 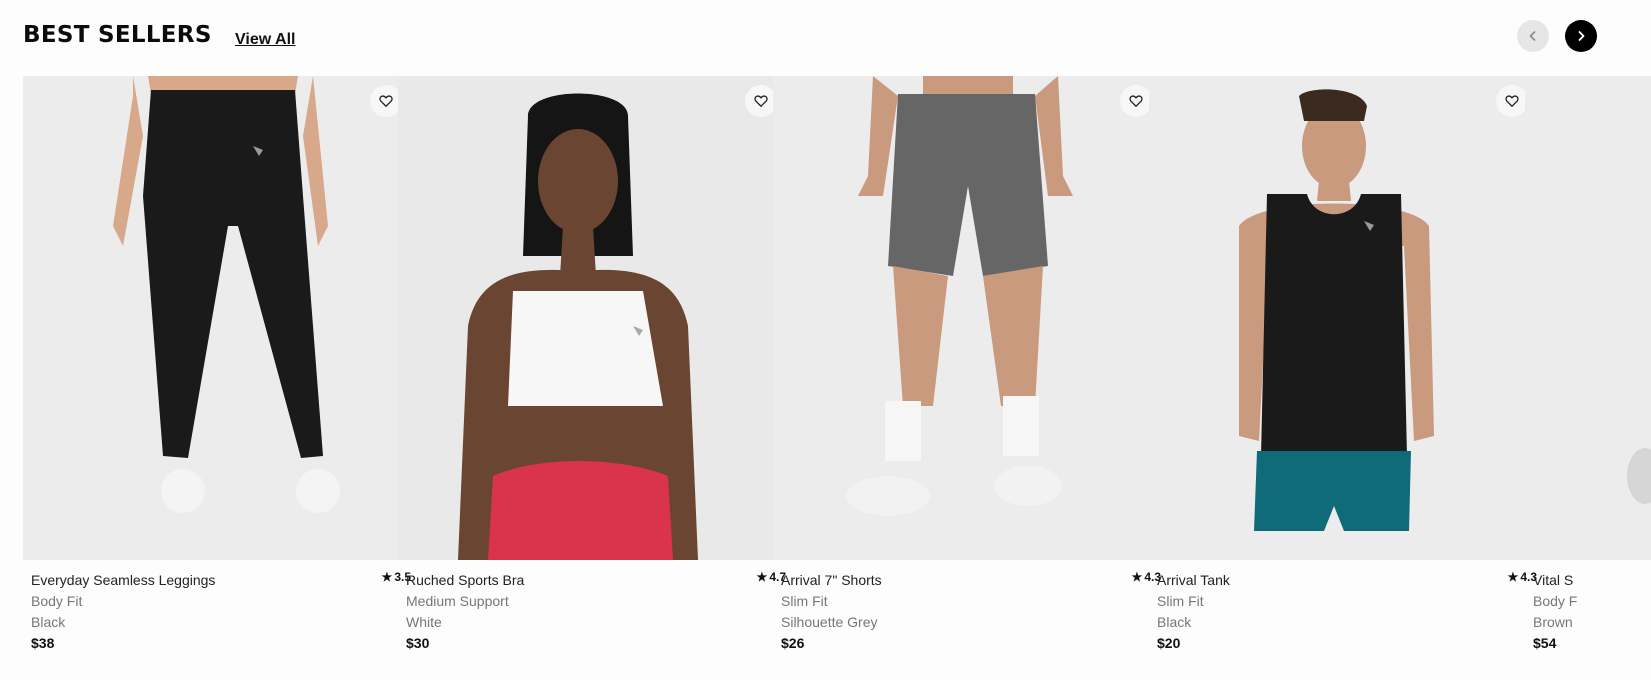 I want to click on product-name: Ruched Sports Bra, so click(x=465, y=580).